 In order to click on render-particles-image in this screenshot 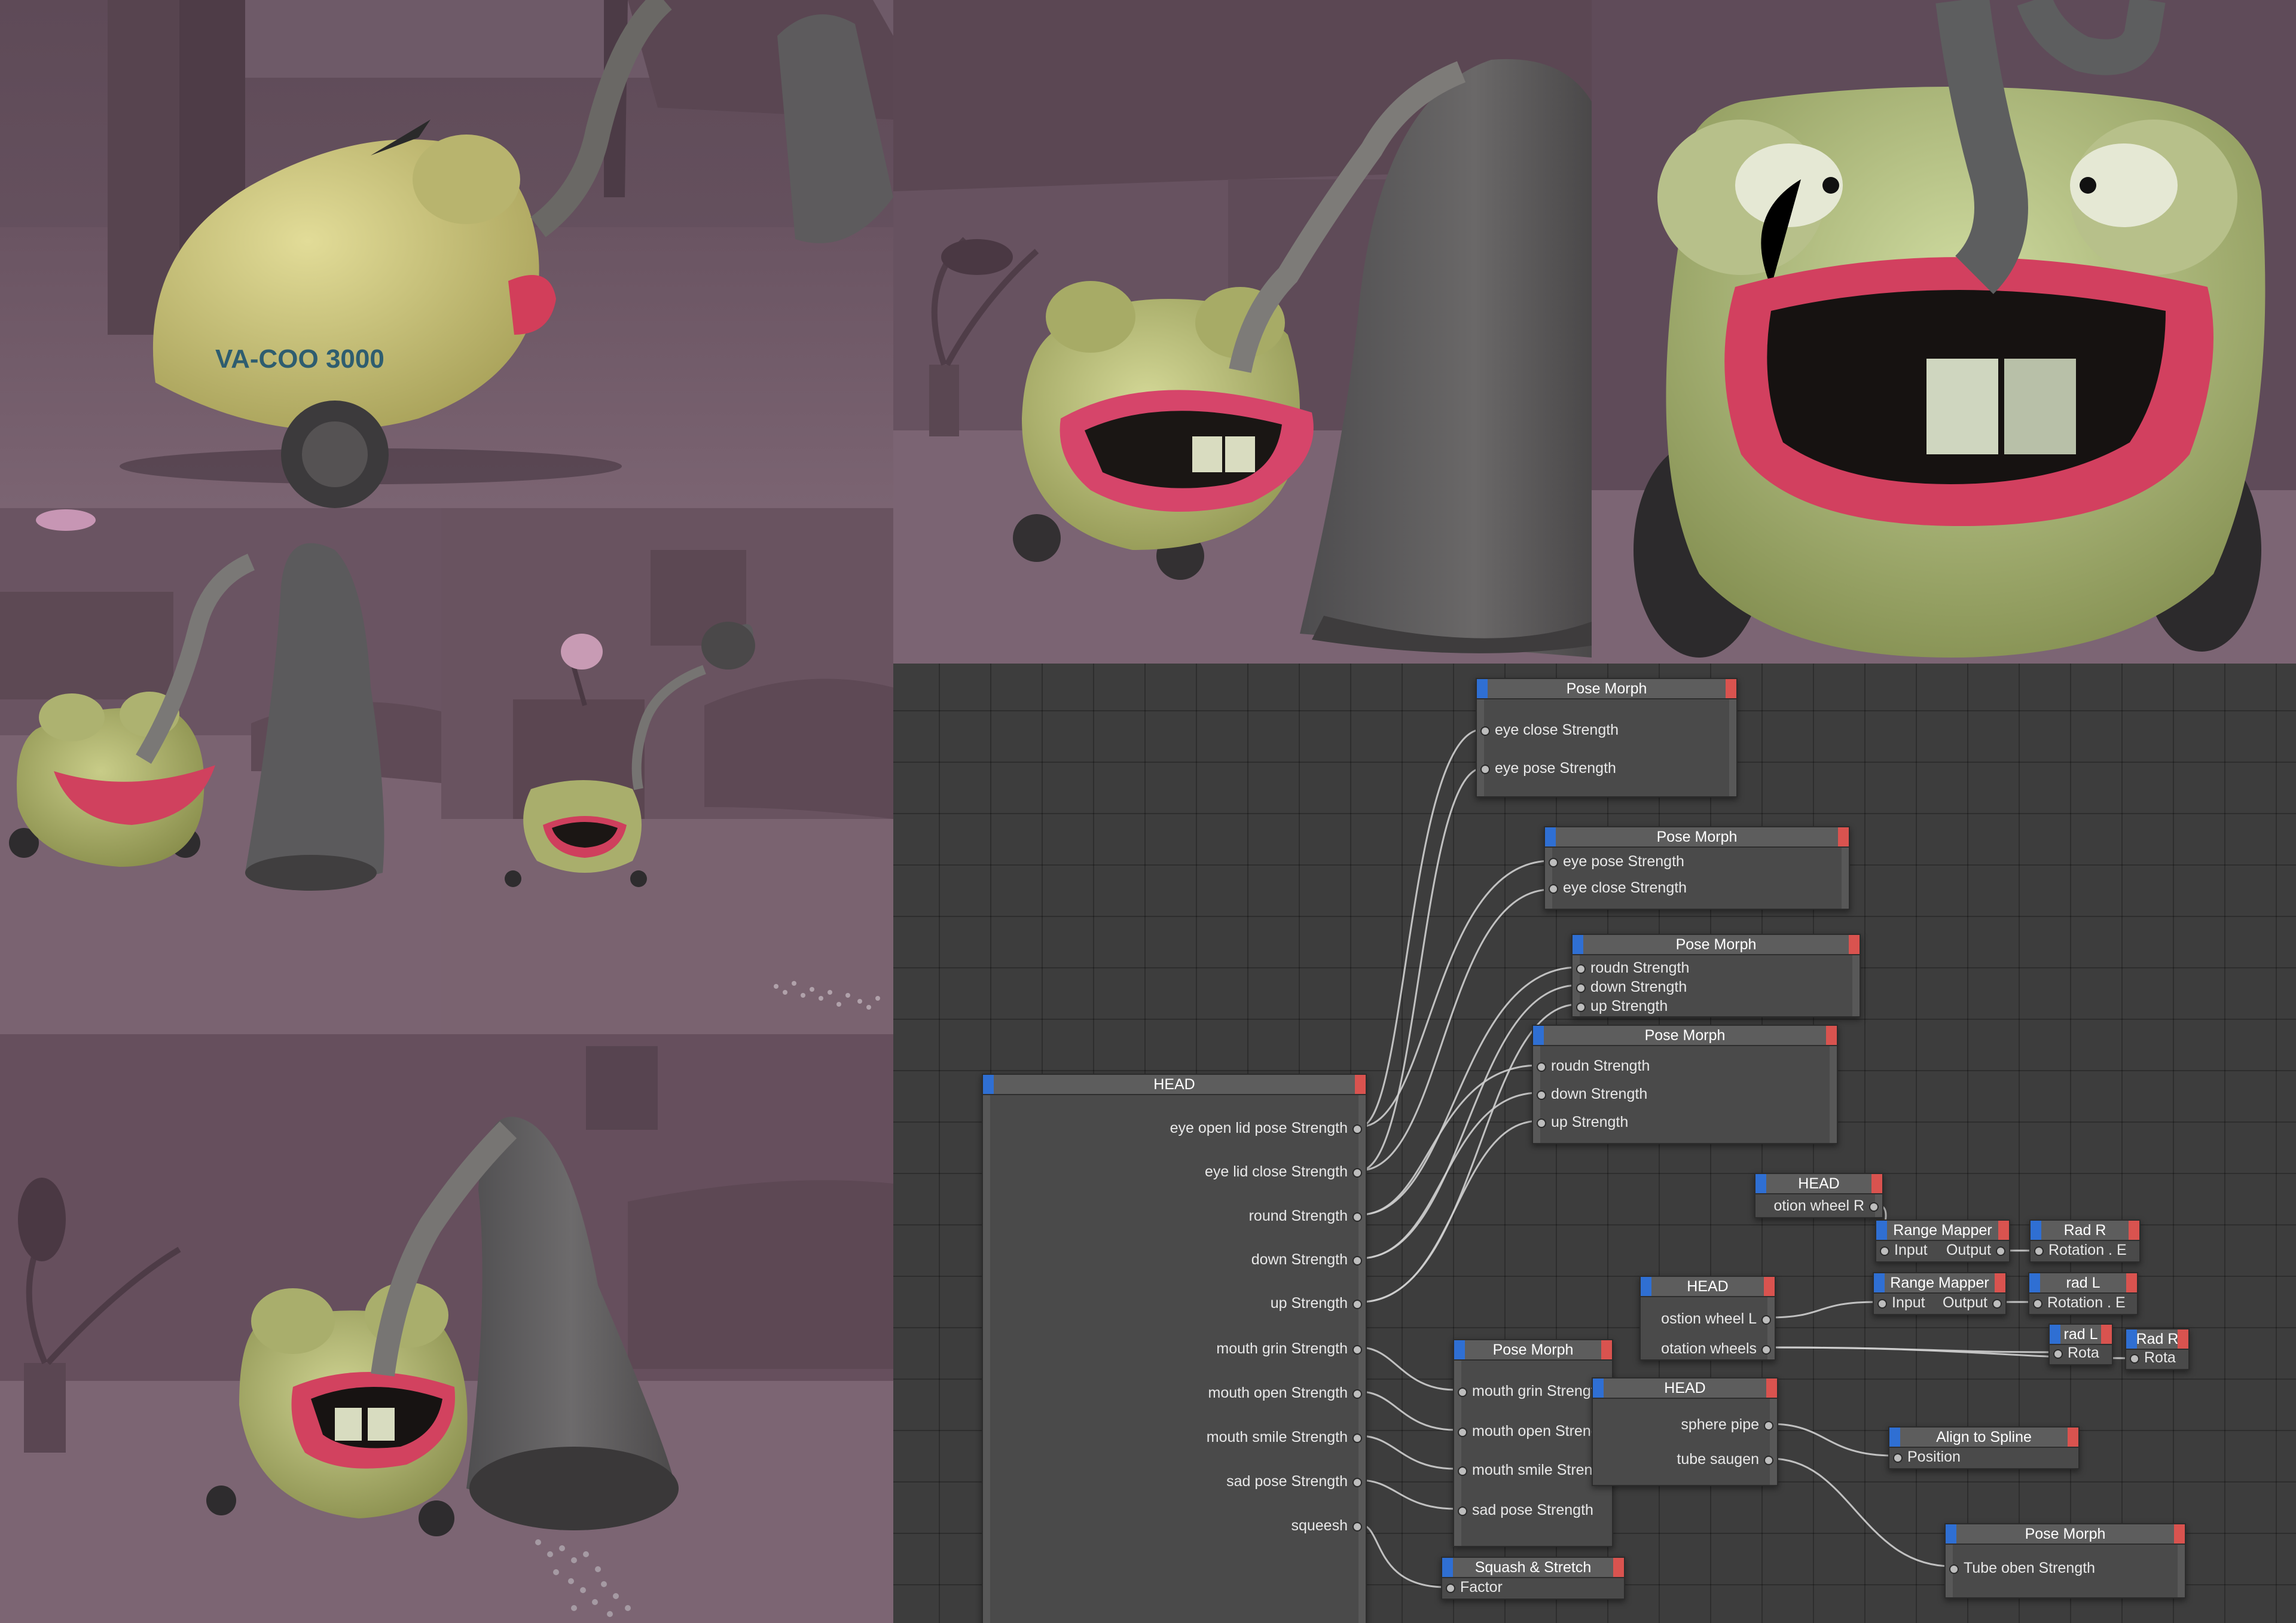, I will do `click(446, 1328)`.